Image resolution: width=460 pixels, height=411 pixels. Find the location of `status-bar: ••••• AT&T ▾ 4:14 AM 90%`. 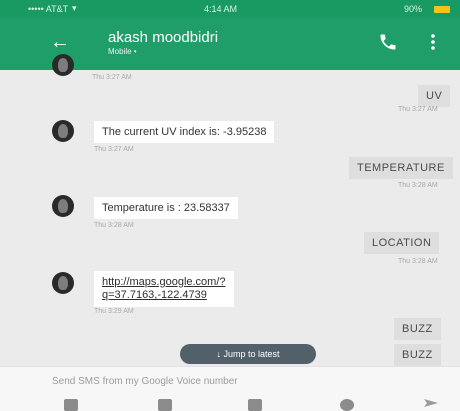

status-bar: ••••• AT&T ▾ 4:14 AM 90% is located at coordinates (230, 9).